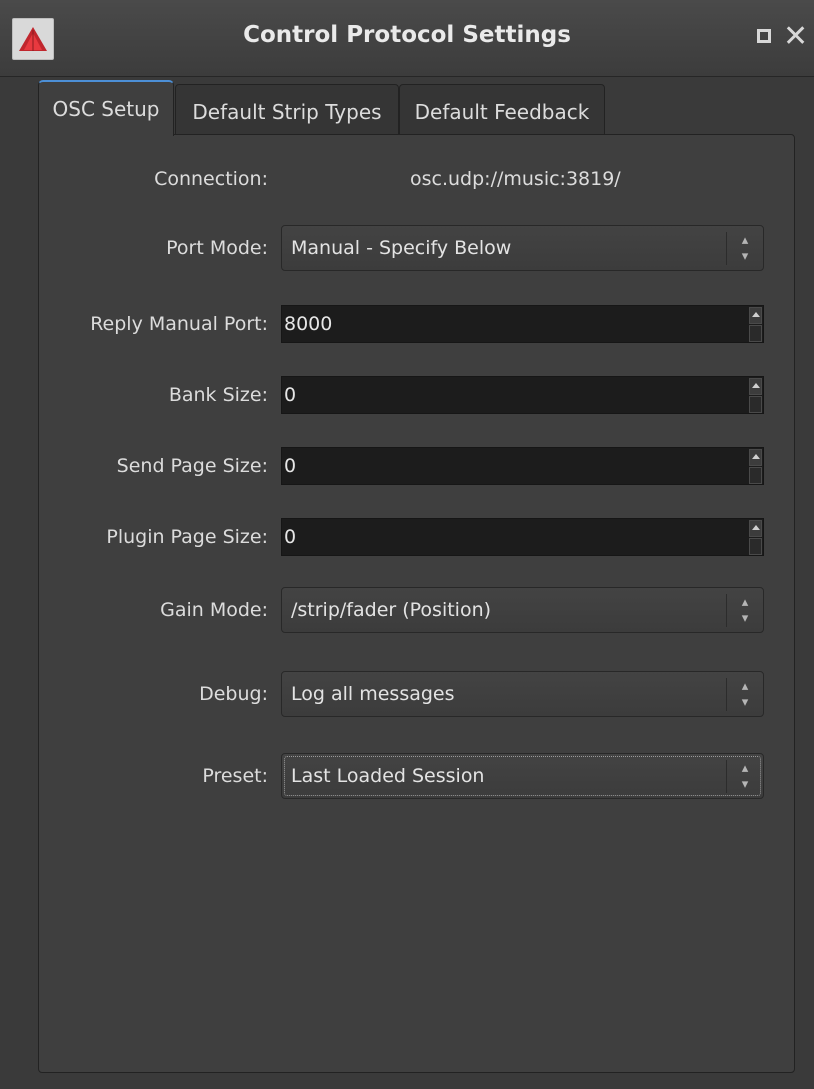  I want to click on bank-size-value: 0, so click(290, 395).